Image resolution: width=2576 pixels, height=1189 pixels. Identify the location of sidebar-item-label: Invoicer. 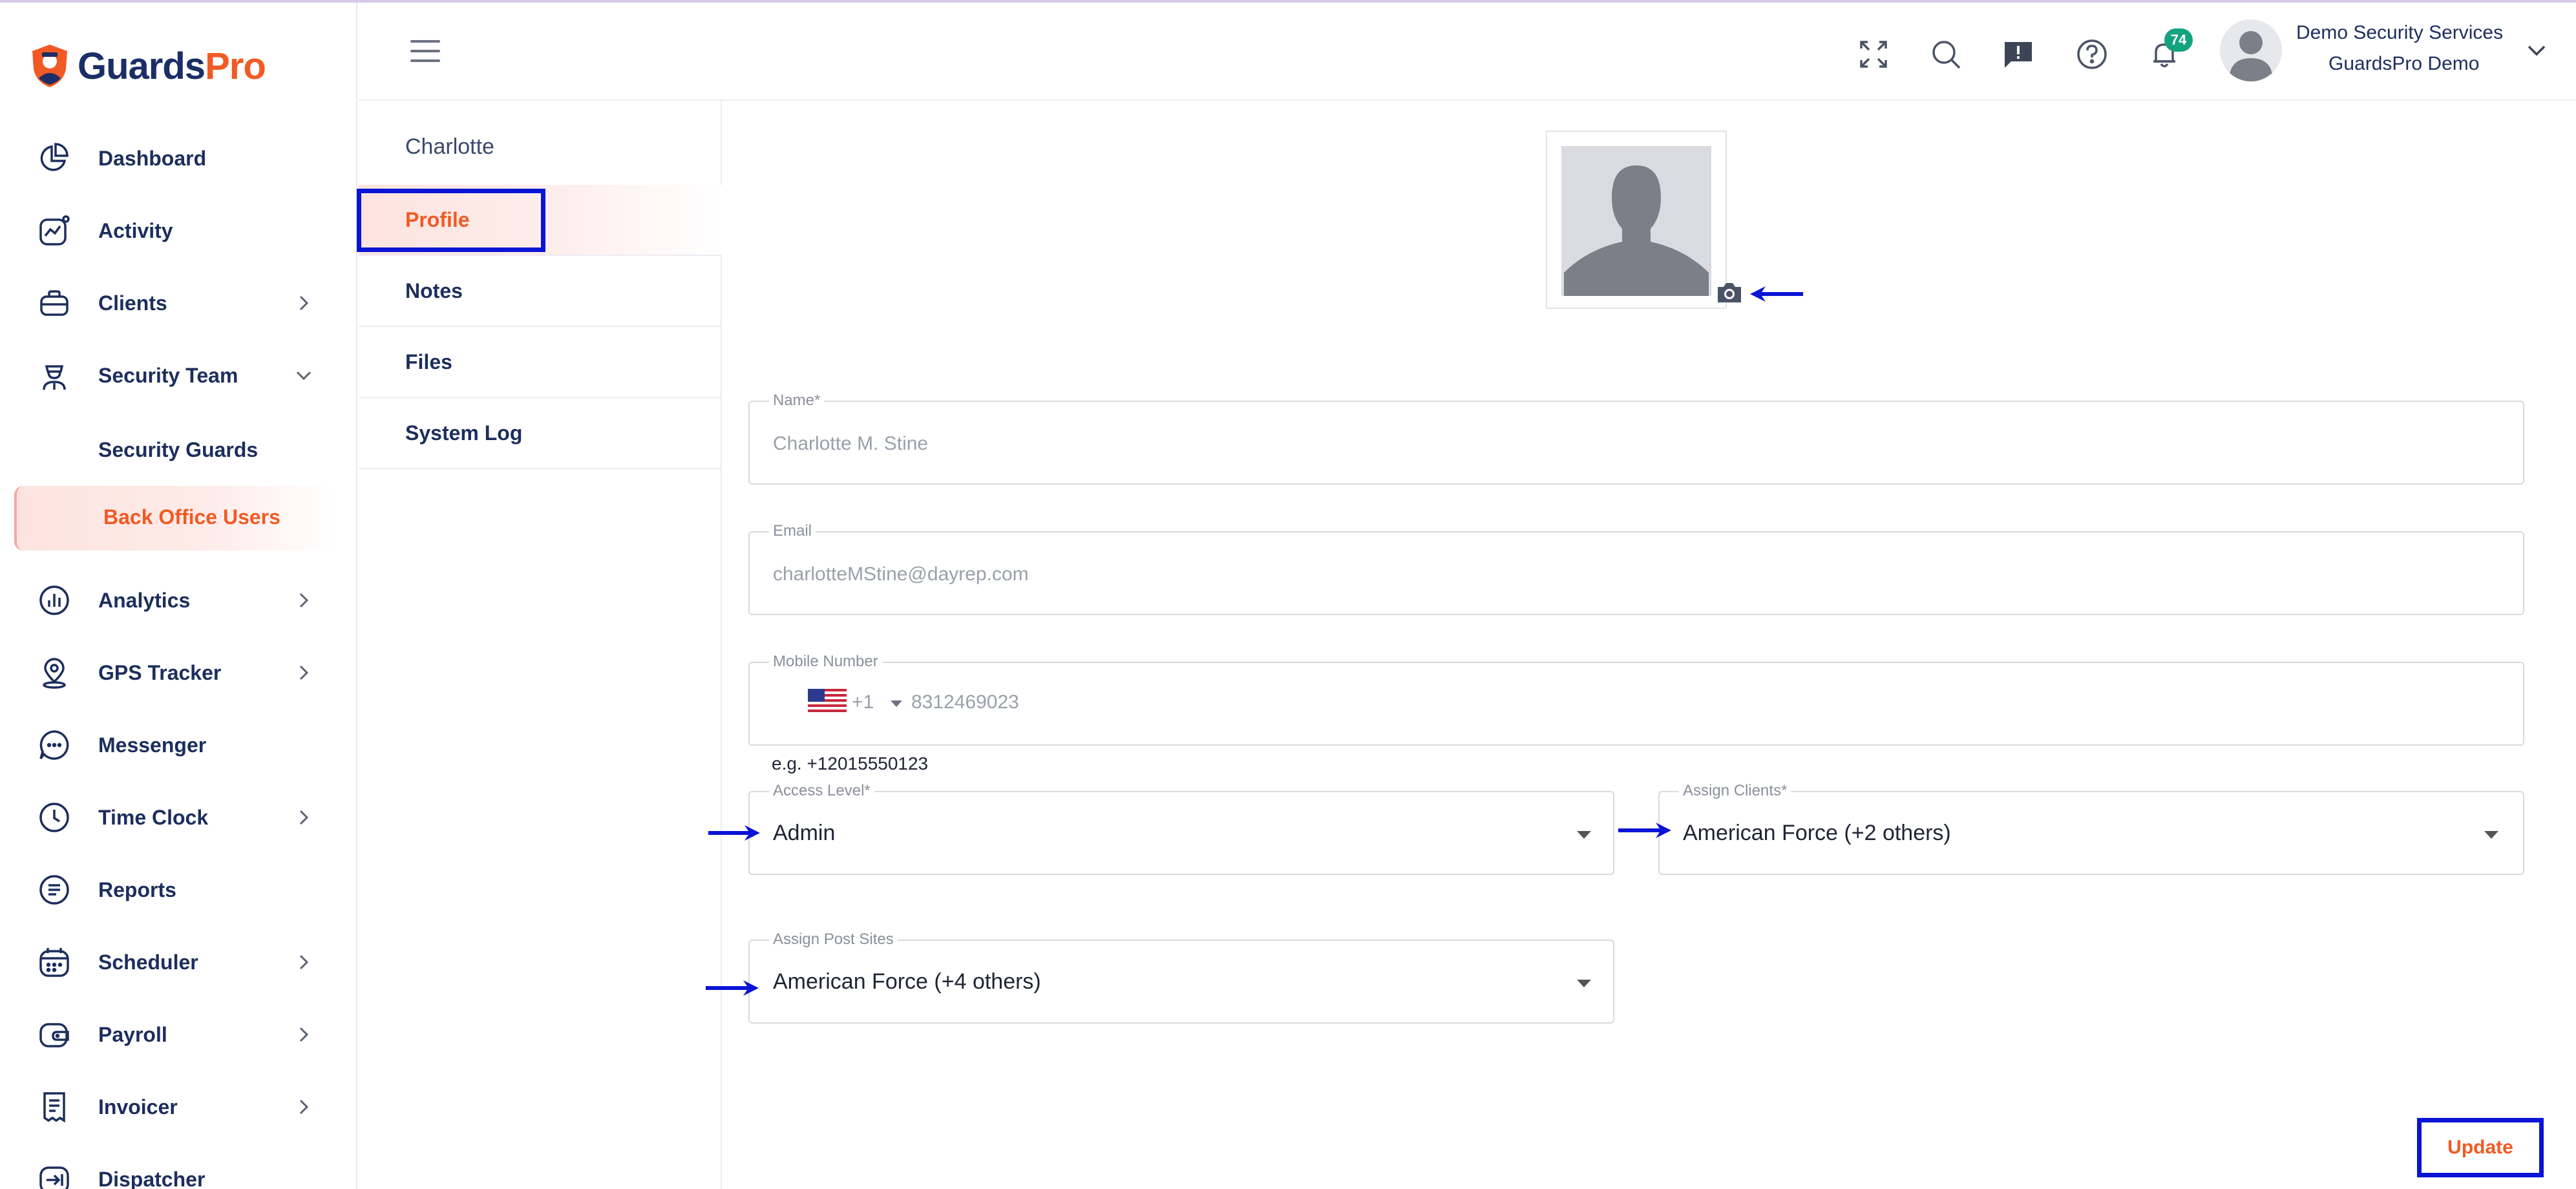
(138, 1107).